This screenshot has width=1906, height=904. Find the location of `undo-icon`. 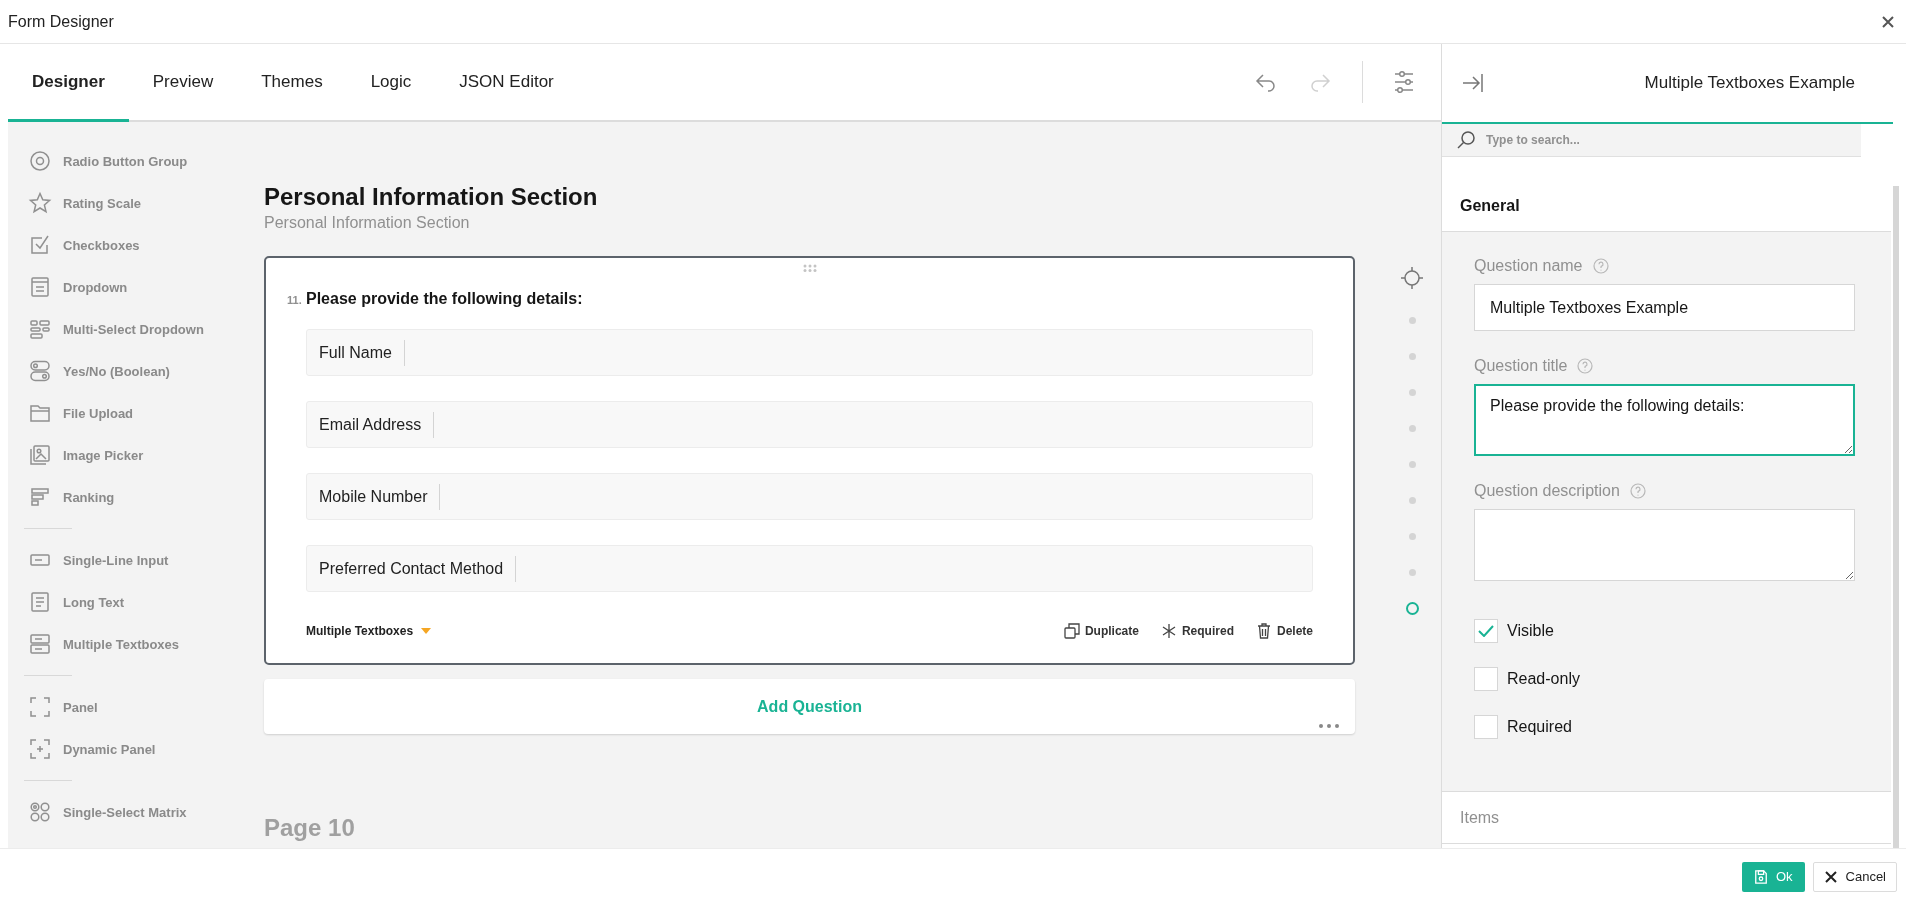

undo-icon is located at coordinates (1266, 82).